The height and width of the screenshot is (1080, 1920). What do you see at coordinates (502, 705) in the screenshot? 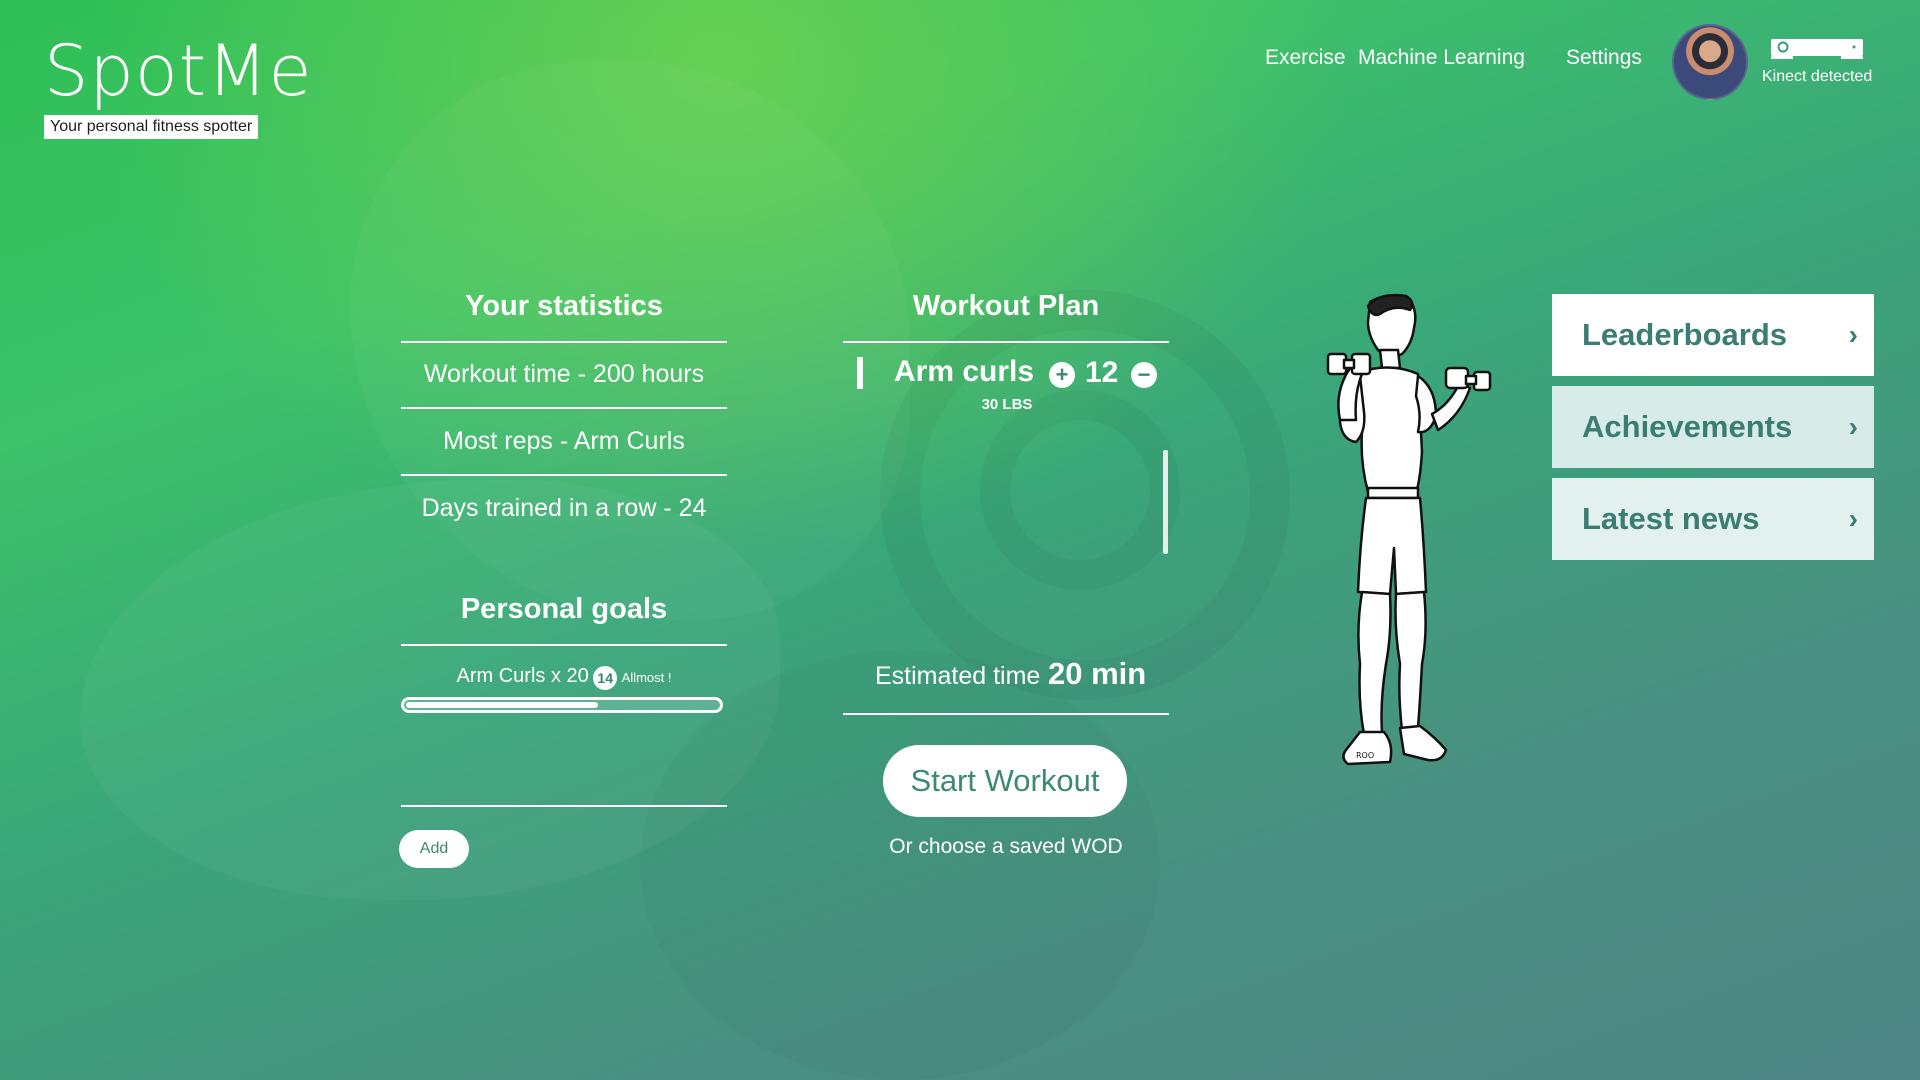
I see `goal-progress-fill` at bounding box center [502, 705].